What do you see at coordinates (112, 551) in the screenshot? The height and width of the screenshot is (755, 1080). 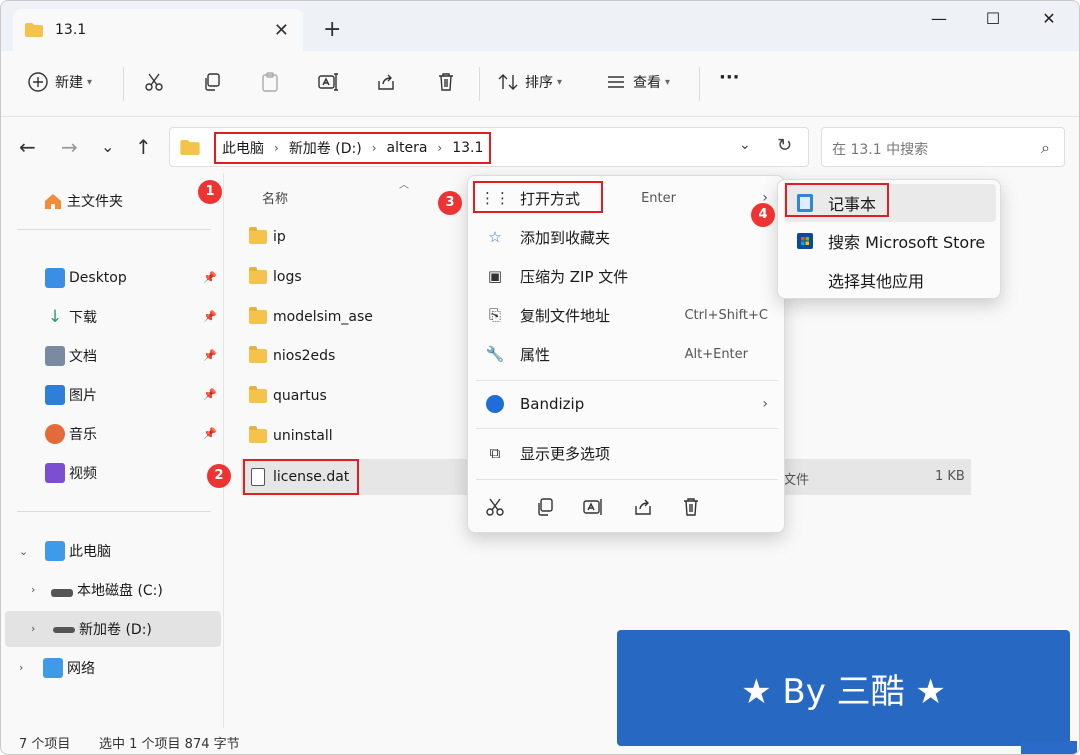 I see `sidebar-item-this-pc: ⌄ 此电脑` at bounding box center [112, 551].